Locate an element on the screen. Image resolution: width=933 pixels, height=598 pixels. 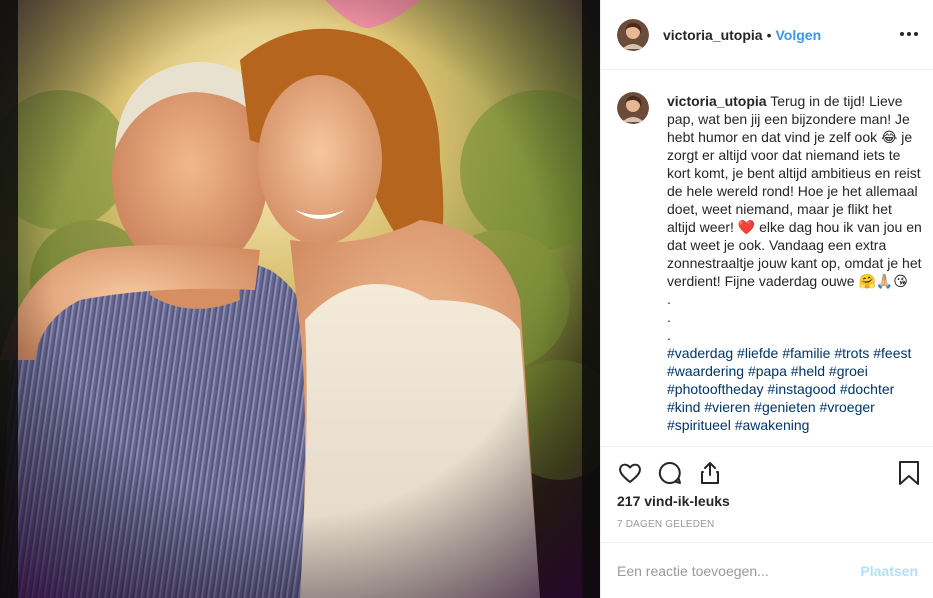
action-bar is located at coordinates (769, 473).